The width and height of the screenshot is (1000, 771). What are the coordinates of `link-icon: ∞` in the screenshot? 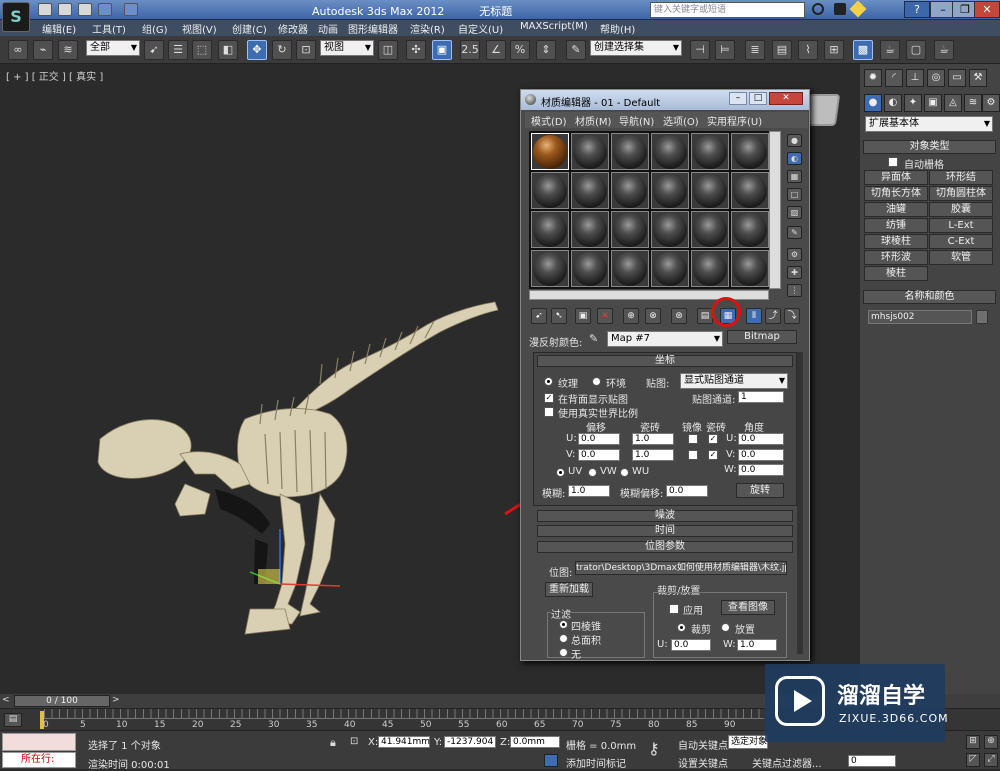 It's located at (18, 50).